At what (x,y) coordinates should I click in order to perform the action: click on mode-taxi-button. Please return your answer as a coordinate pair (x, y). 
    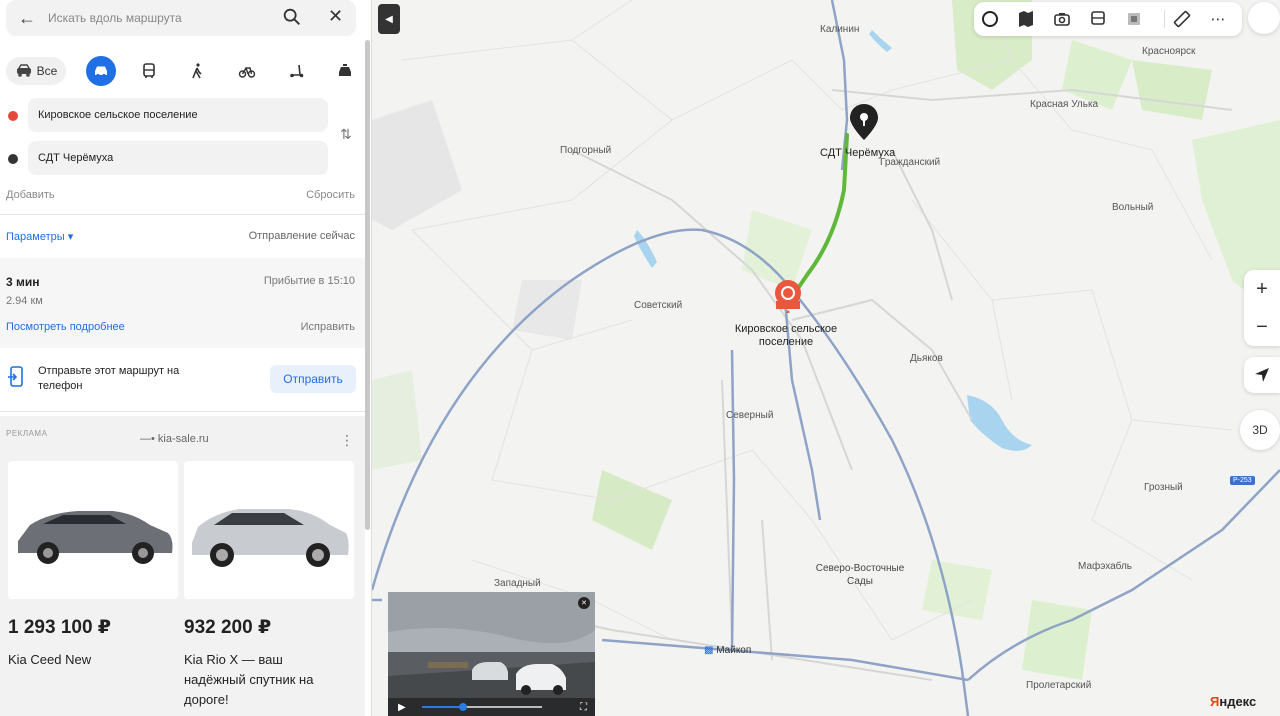
    Looking at the image, I should click on (345, 71).